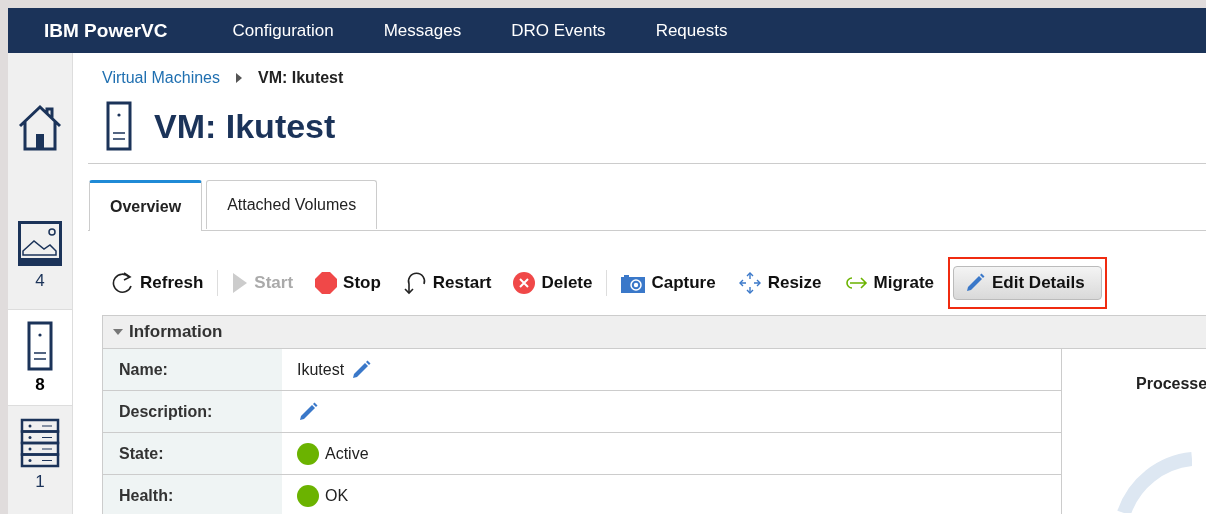  Describe the element at coordinates (337, 495) in the screenshot. I see `field-value: OK` at that location.